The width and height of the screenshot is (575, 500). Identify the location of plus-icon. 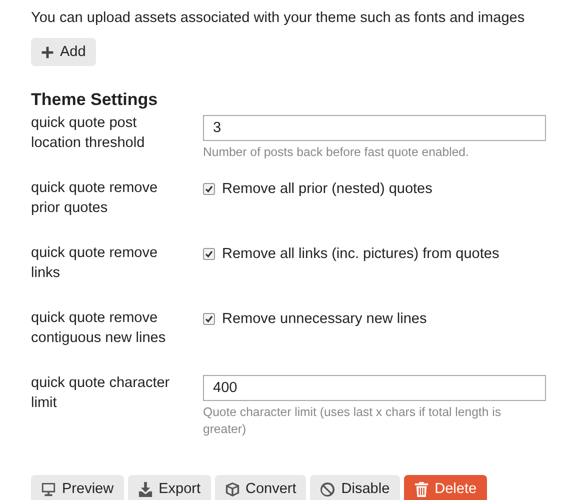
(47, 52).